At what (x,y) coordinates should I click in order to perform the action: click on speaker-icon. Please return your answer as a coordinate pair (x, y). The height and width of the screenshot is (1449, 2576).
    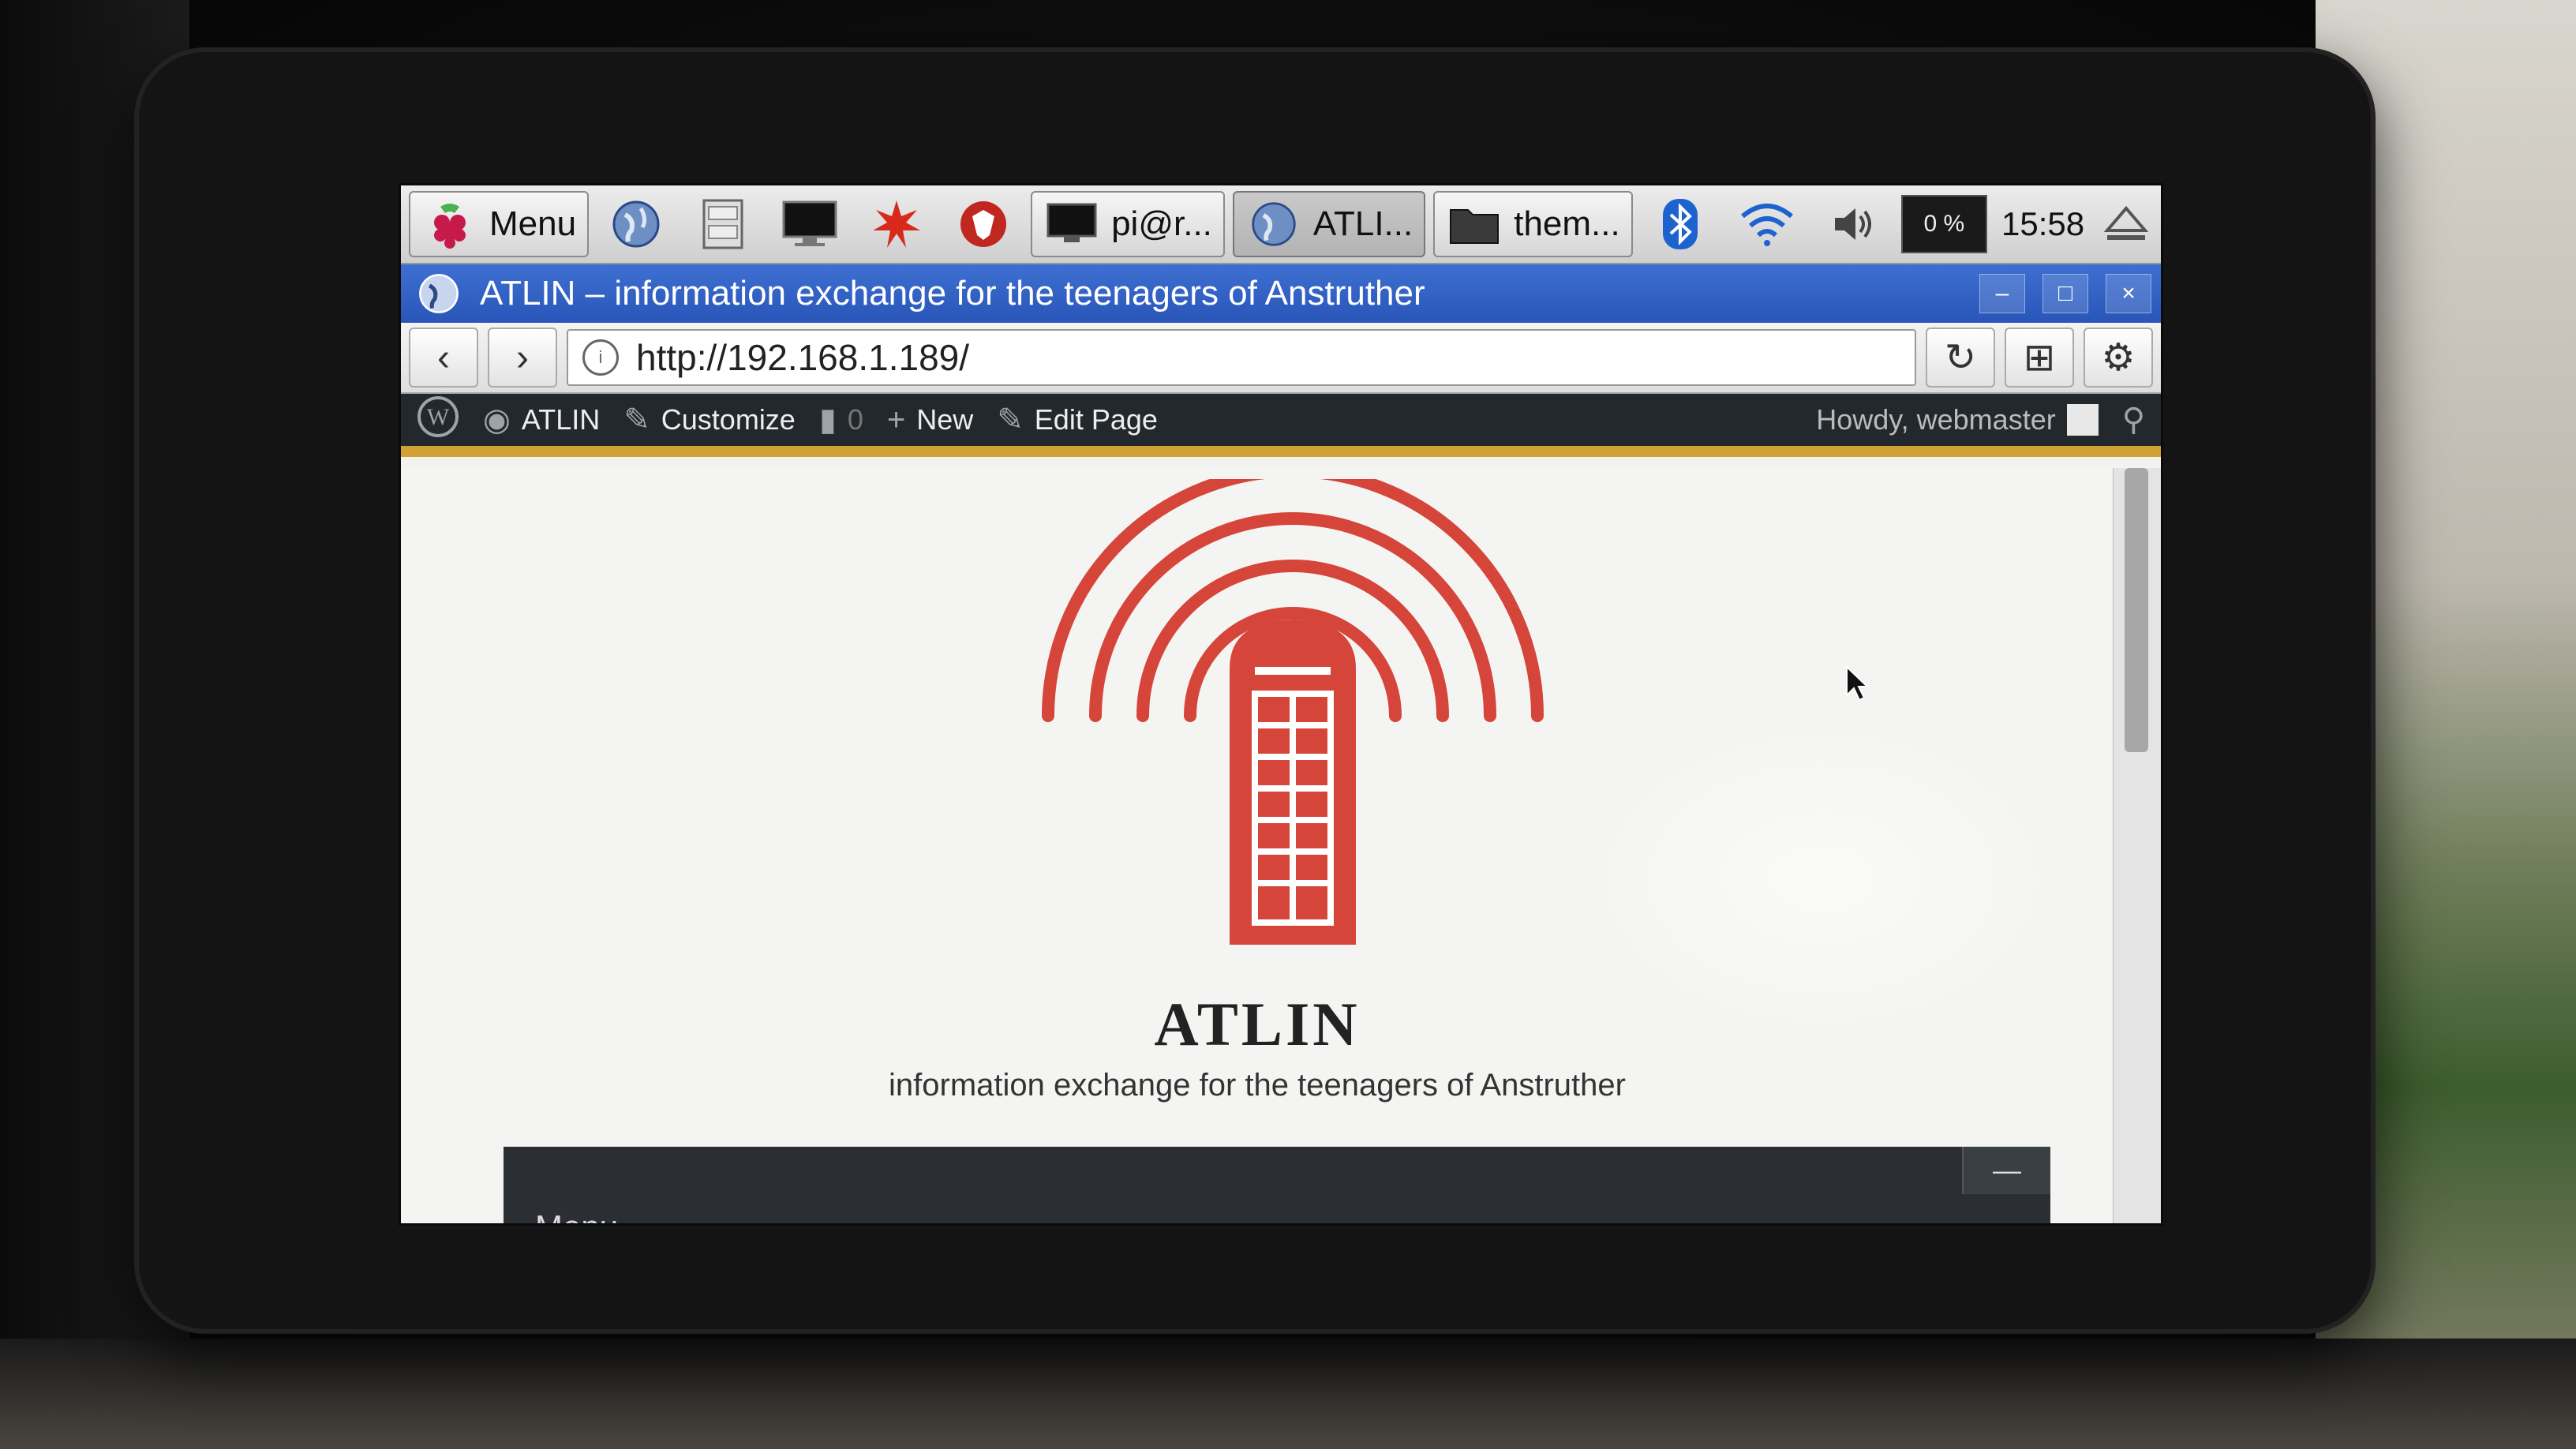
    Looking at the image, I should click on (1853, 224).